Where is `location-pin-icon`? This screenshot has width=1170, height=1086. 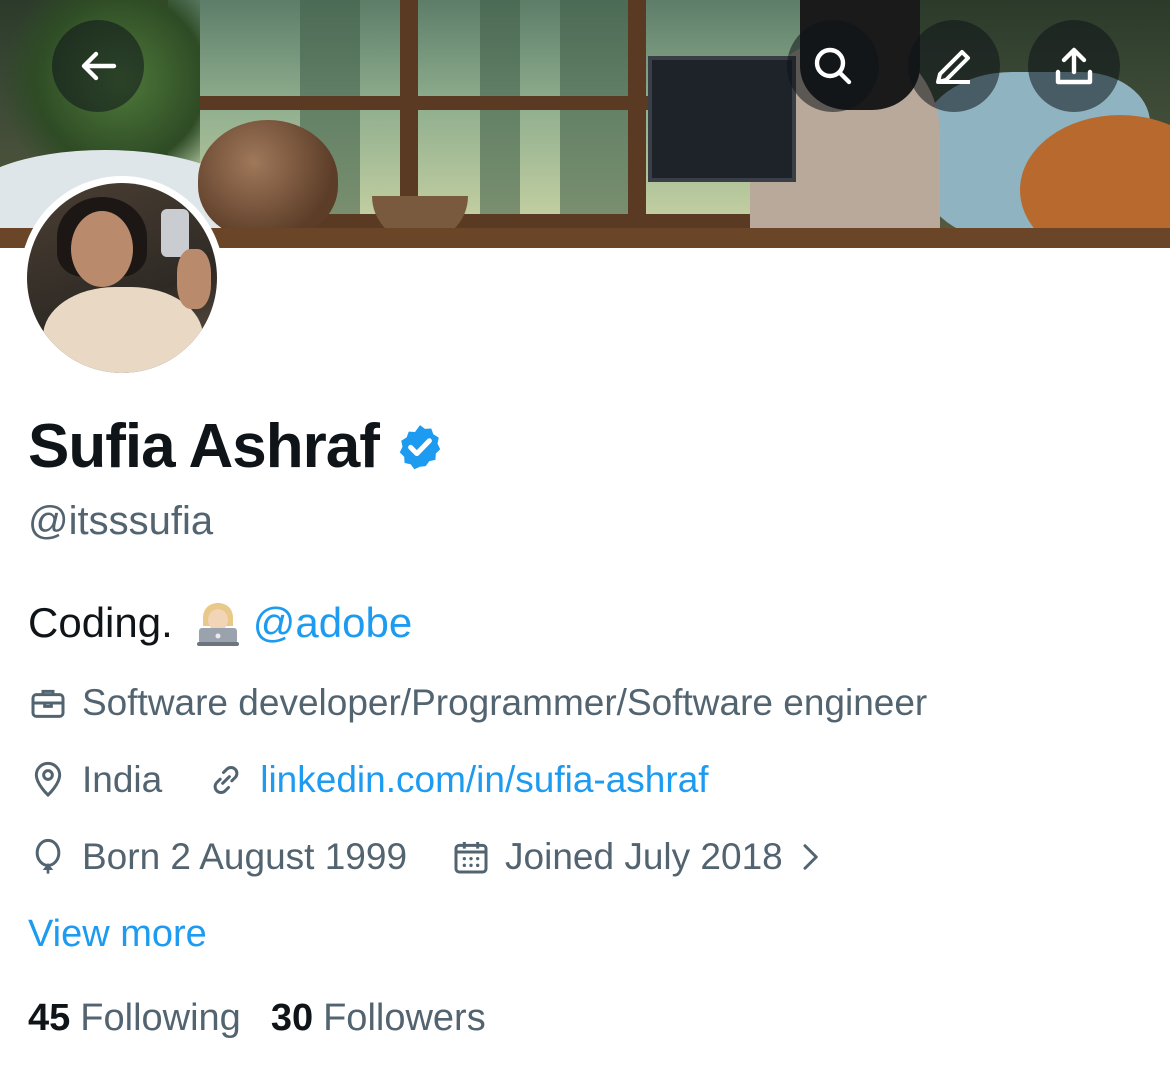
location-pin-icon is located at coordinates (48, 779).